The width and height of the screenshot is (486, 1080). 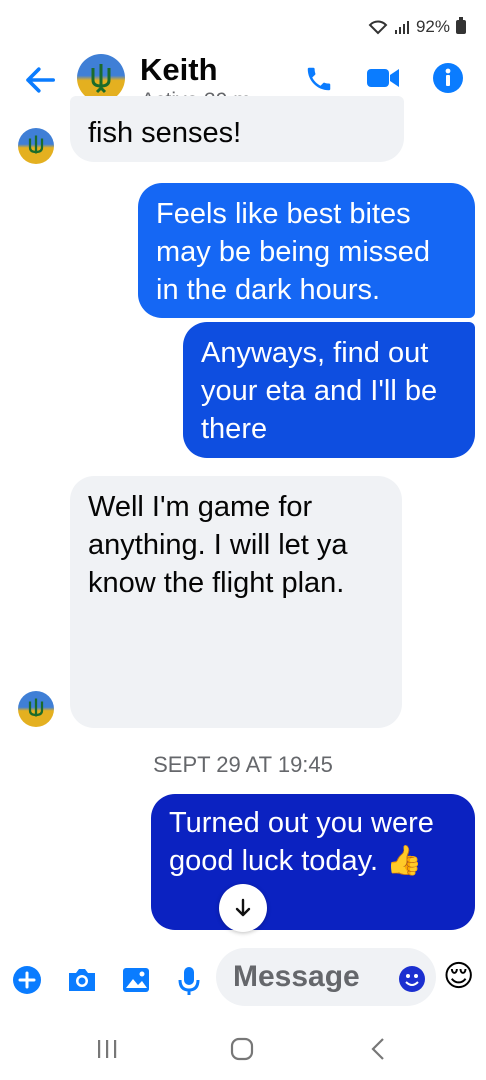 What do you see at coordinates (27, 980) in the screenshot?
I see `plus-icon` at bounding box center [27, 980].